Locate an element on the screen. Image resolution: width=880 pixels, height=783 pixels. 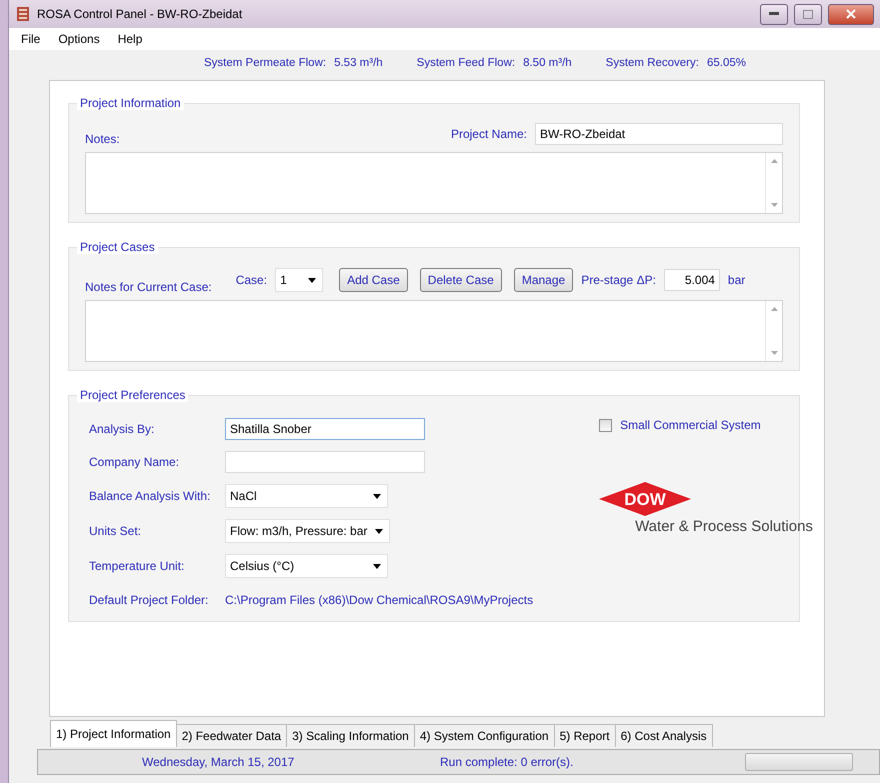
menu-item: File is located at coordinates (30, 39).